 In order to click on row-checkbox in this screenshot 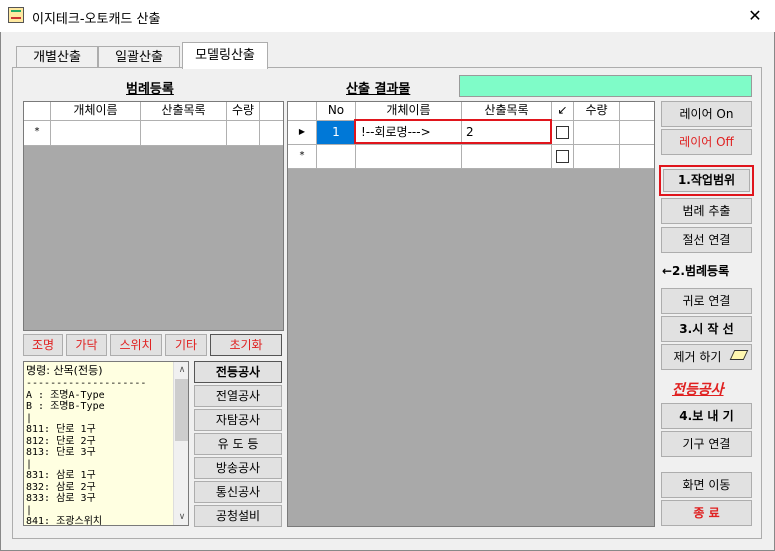, I will do `click(562, 132)`.